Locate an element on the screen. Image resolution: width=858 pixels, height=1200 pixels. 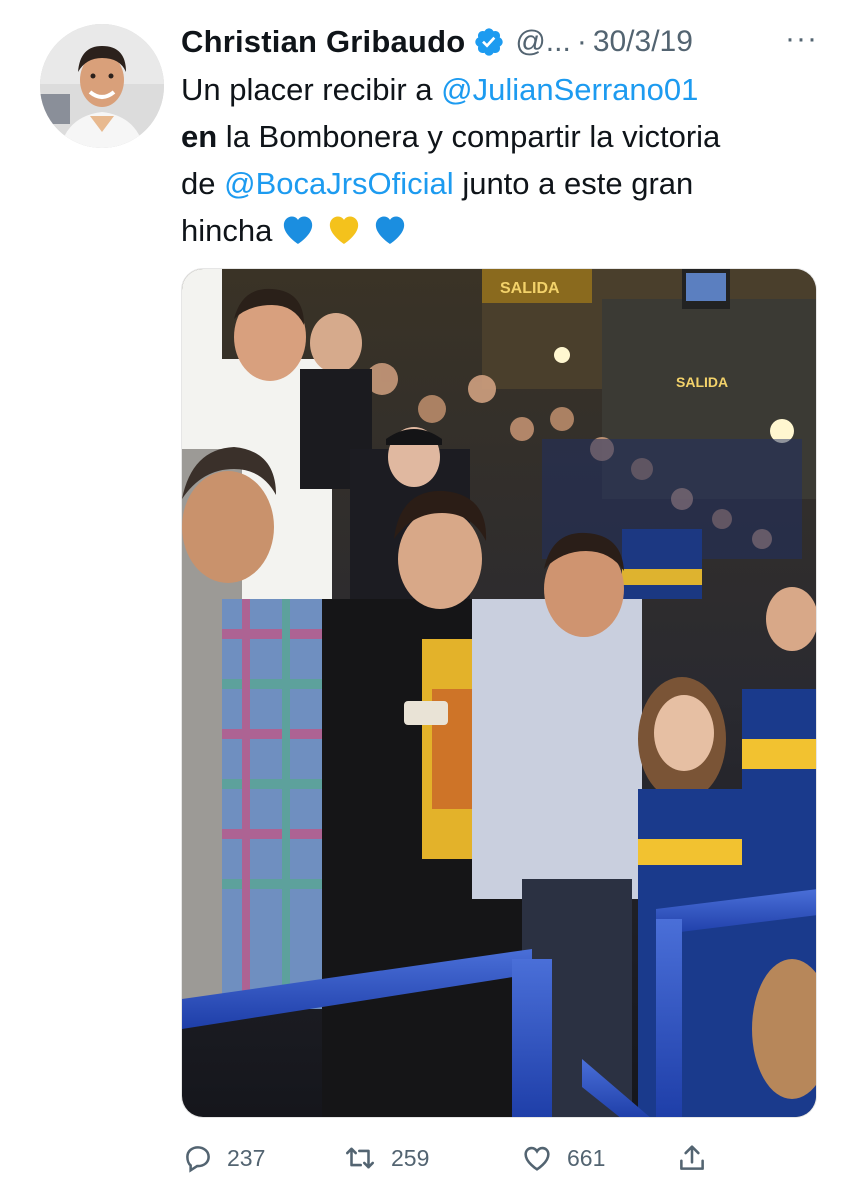
author-name: Christian Gribaudo is located at coordinates (323, 42).